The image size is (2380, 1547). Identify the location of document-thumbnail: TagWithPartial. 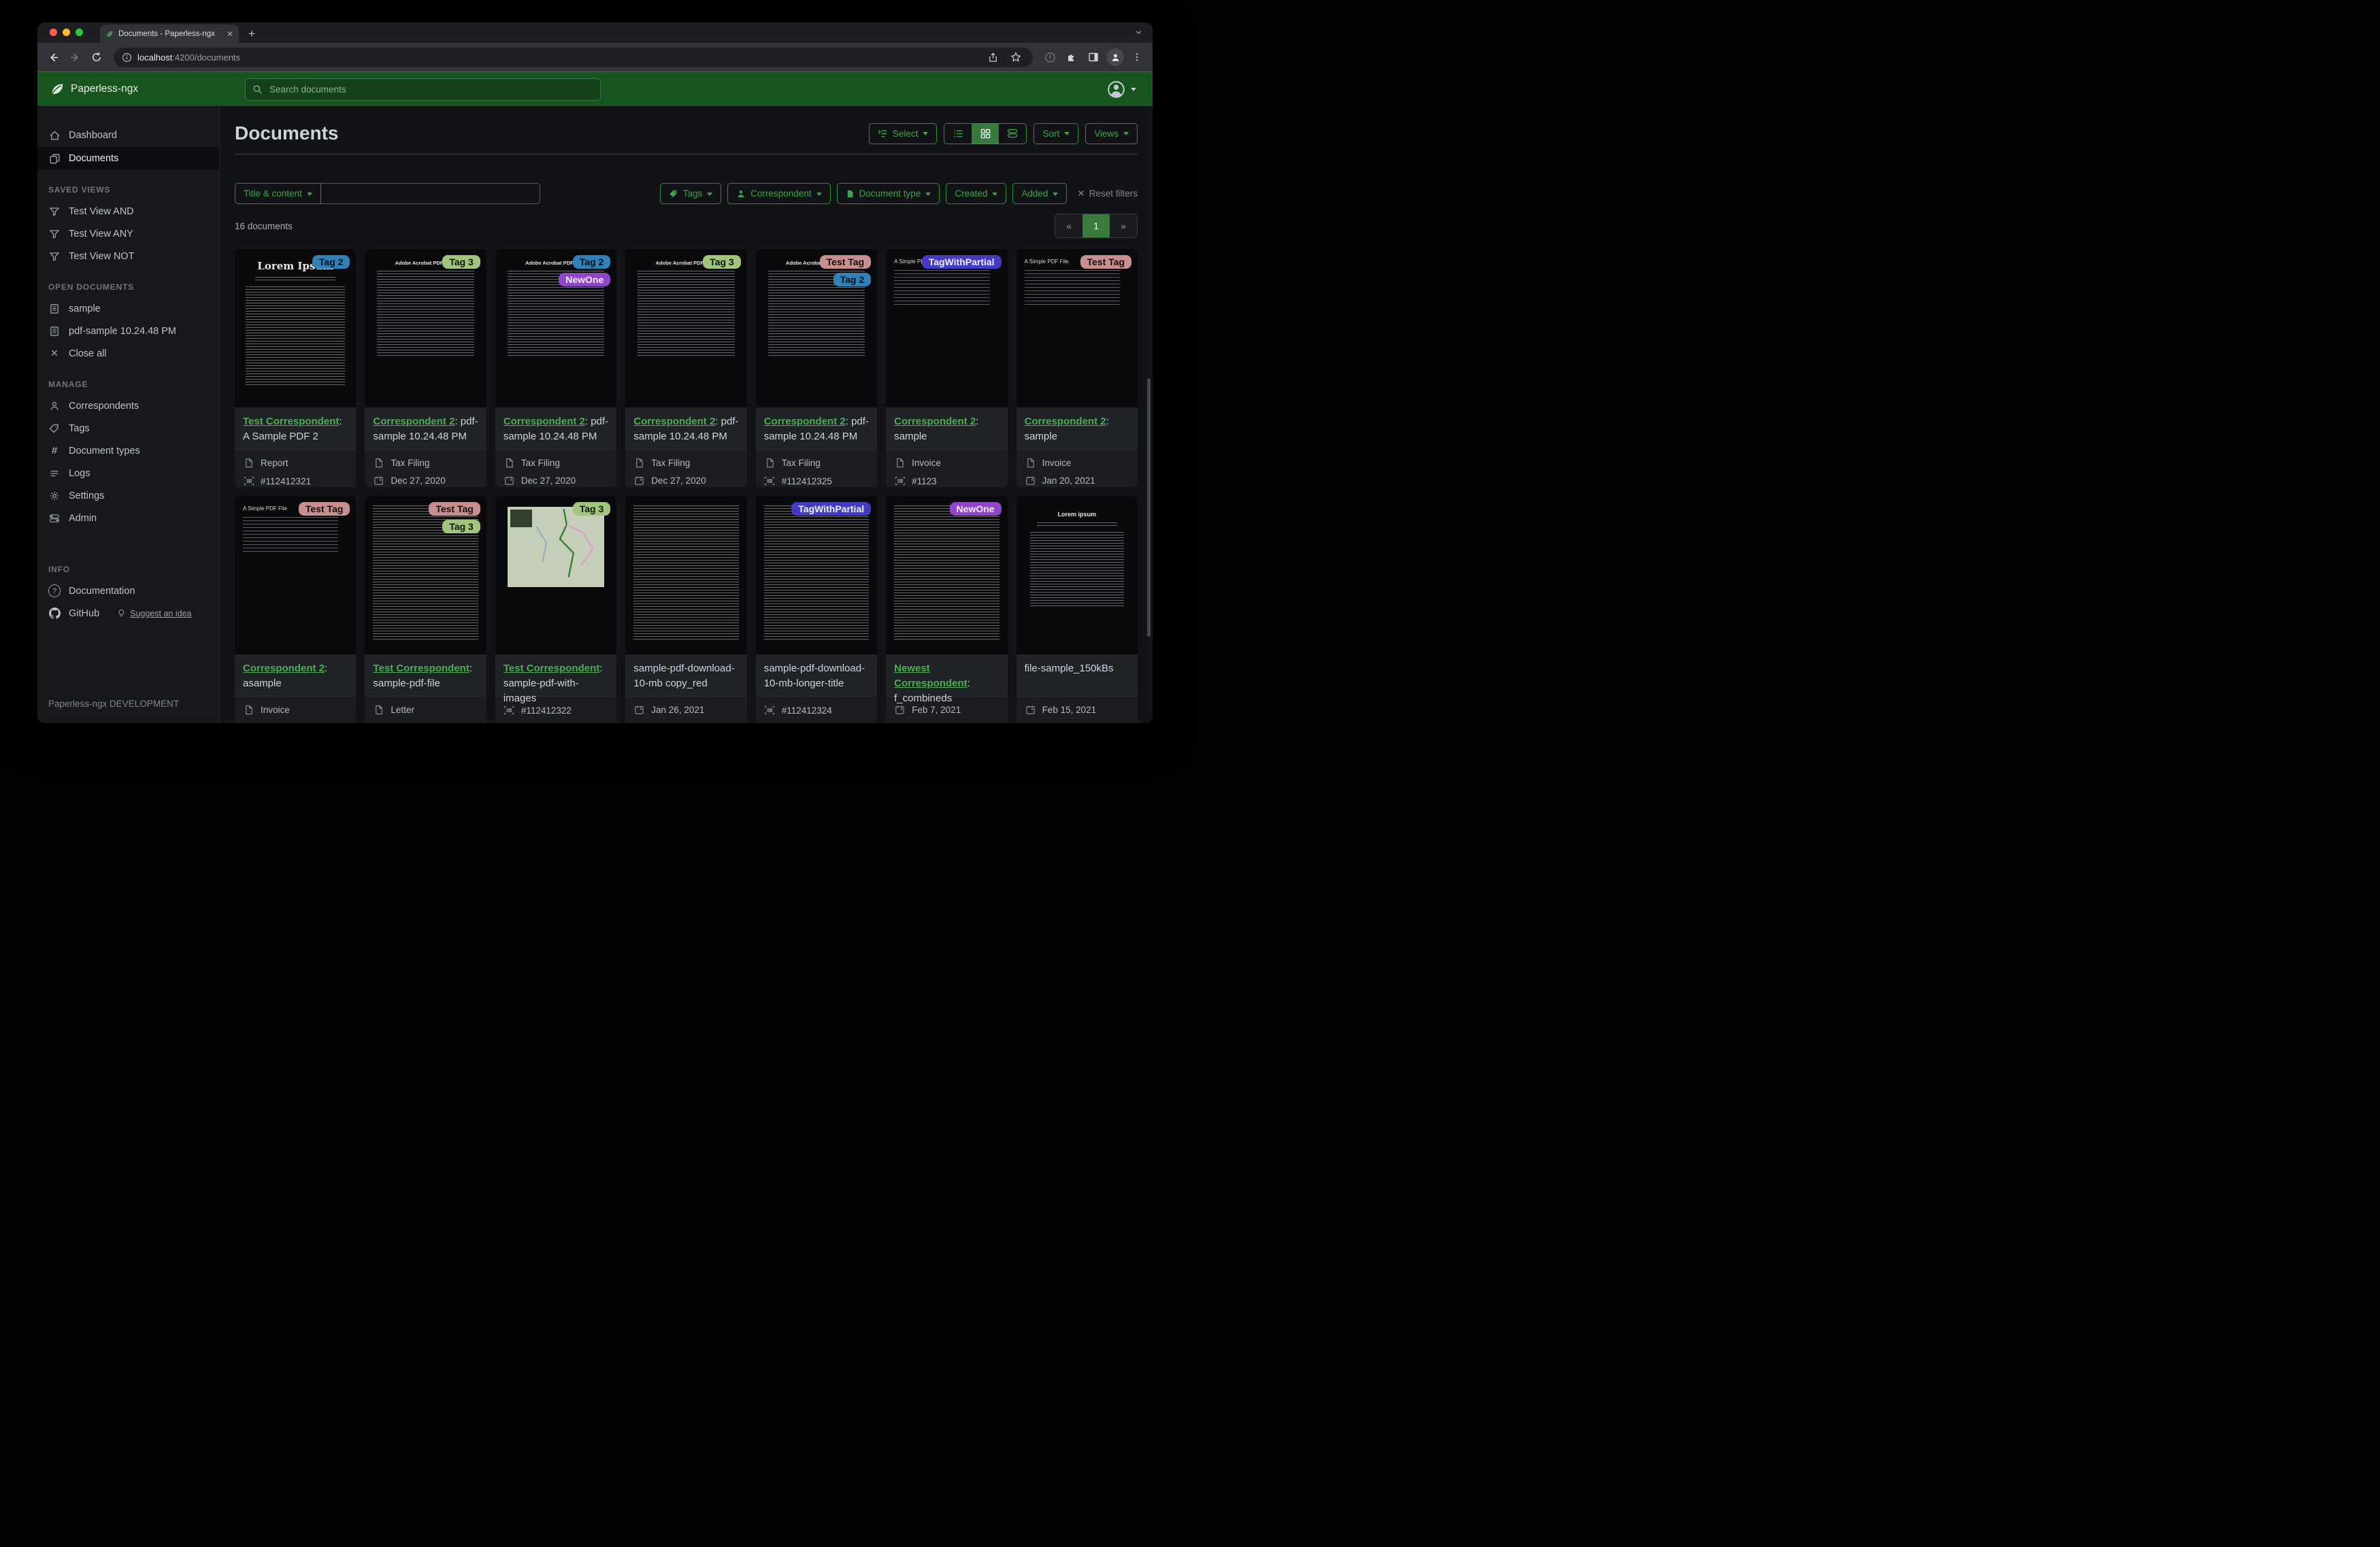
(816, 575).